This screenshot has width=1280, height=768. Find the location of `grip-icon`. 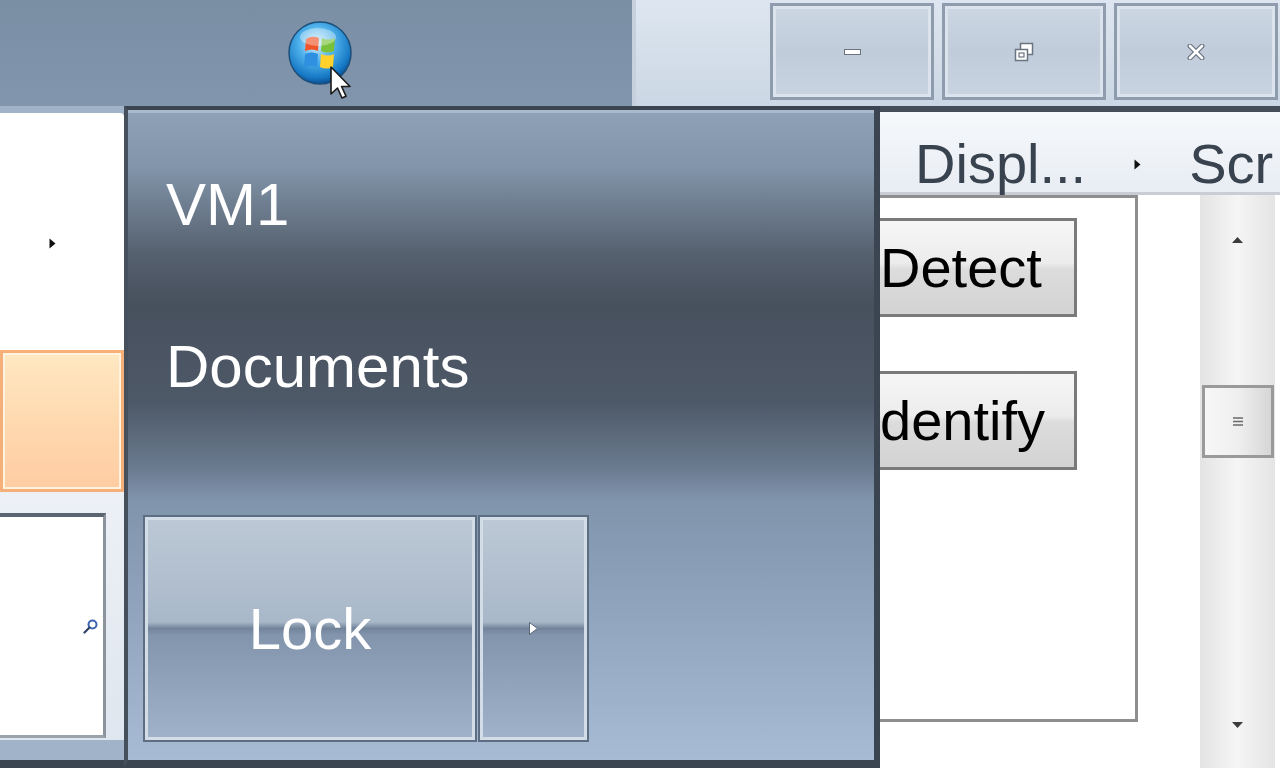

grip-icon is located at coordinates (1237, 421).